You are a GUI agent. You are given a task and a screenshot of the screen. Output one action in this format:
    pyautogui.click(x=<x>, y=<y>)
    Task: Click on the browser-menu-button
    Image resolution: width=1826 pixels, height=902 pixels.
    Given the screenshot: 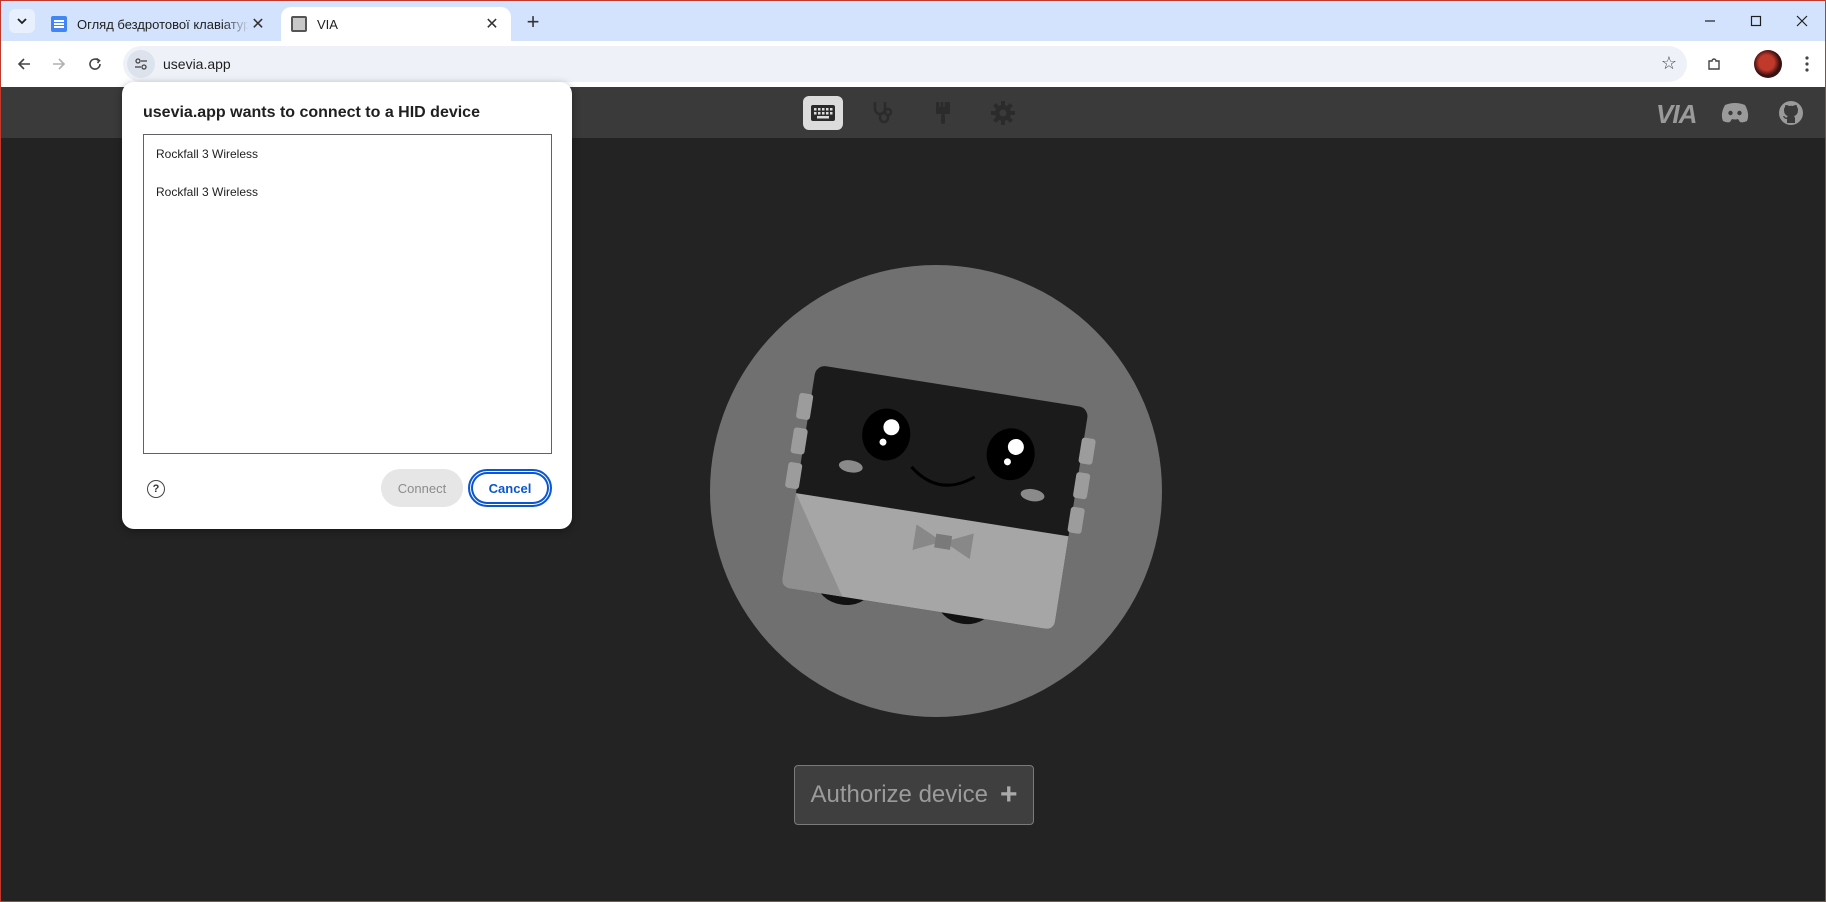 What is the action you would take?
    pyautogui.click(x=1807, y=64)
    